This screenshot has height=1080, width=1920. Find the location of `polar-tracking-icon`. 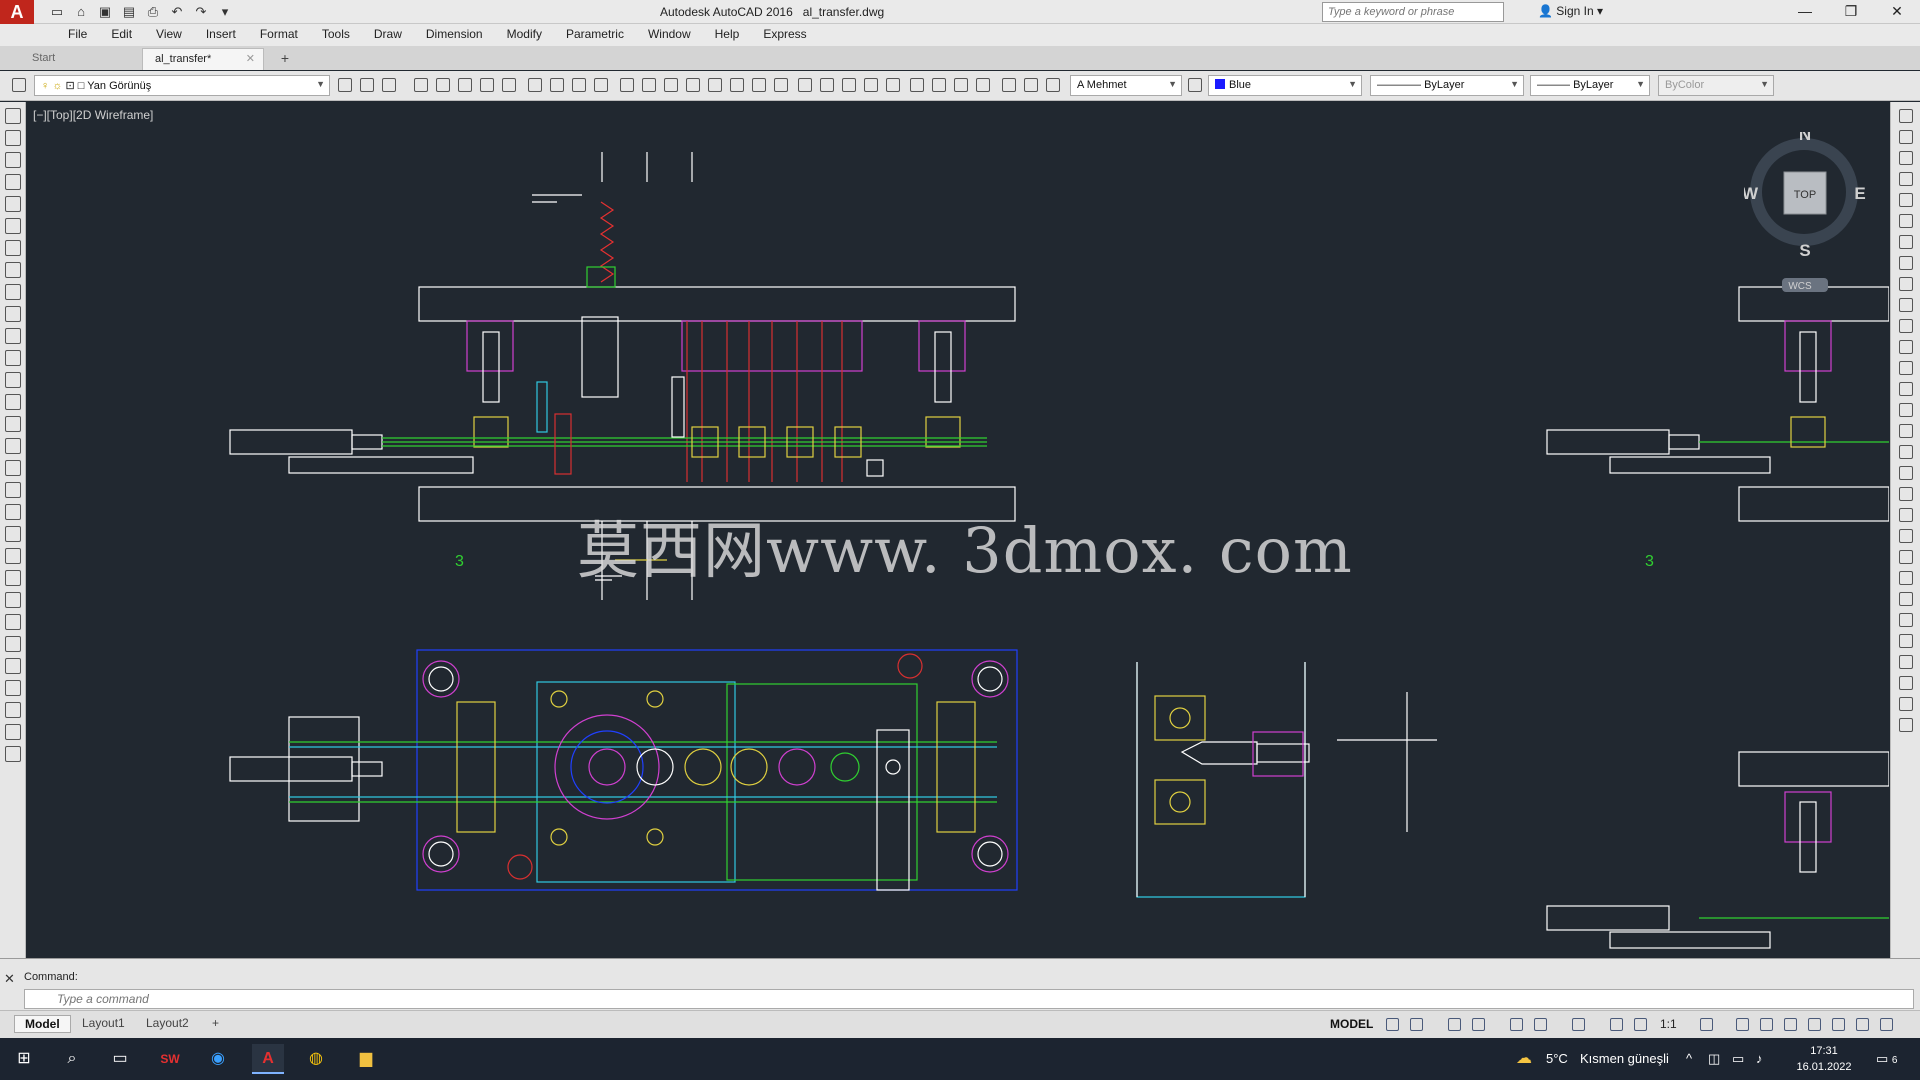

polar-tracking-icon is located at coordinates (1478, 1024).